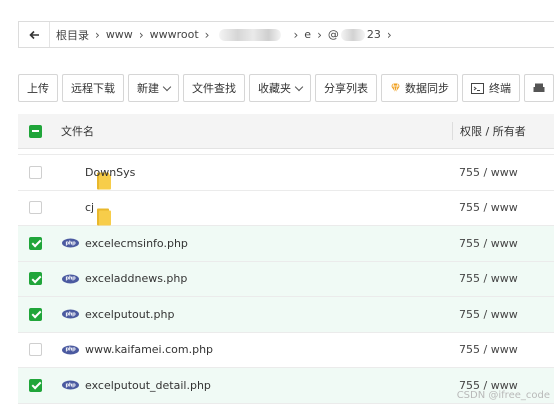 The width and height of the screenshot is (554, 407). I want to click on remote-download-button: 远程下载, so click(93, 88).